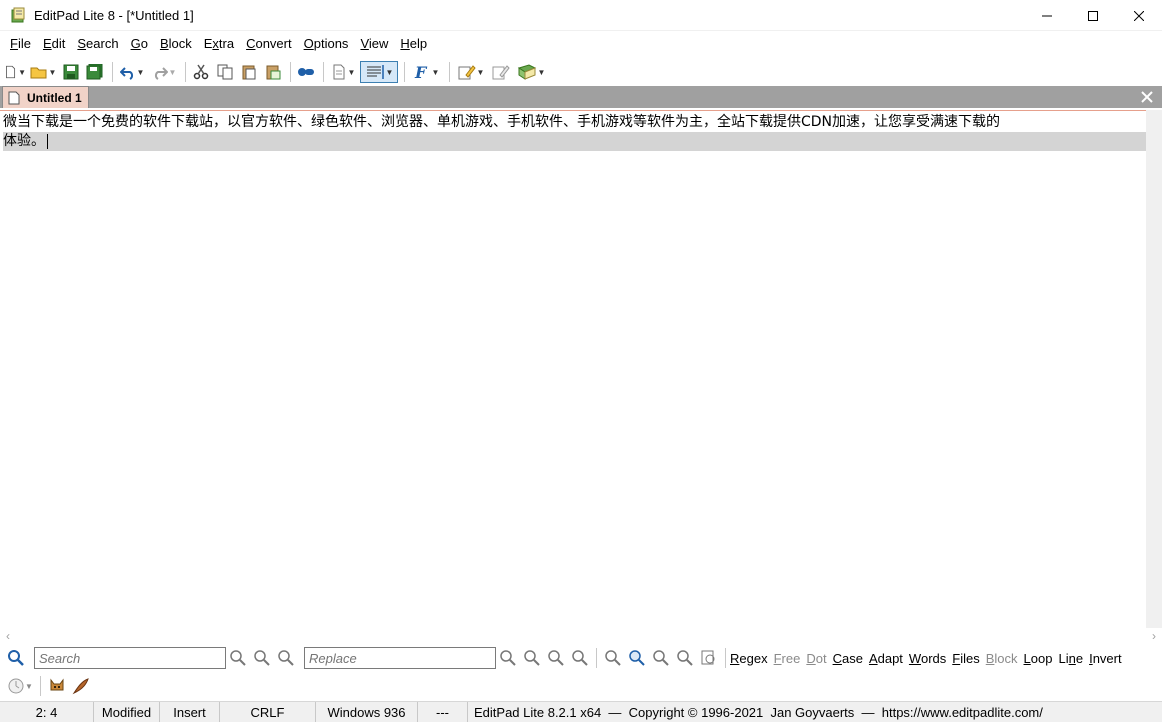  What do you see at coordinates (130, 658) in the screenshot?
I see `search-input` at bounding box center [130, 658].